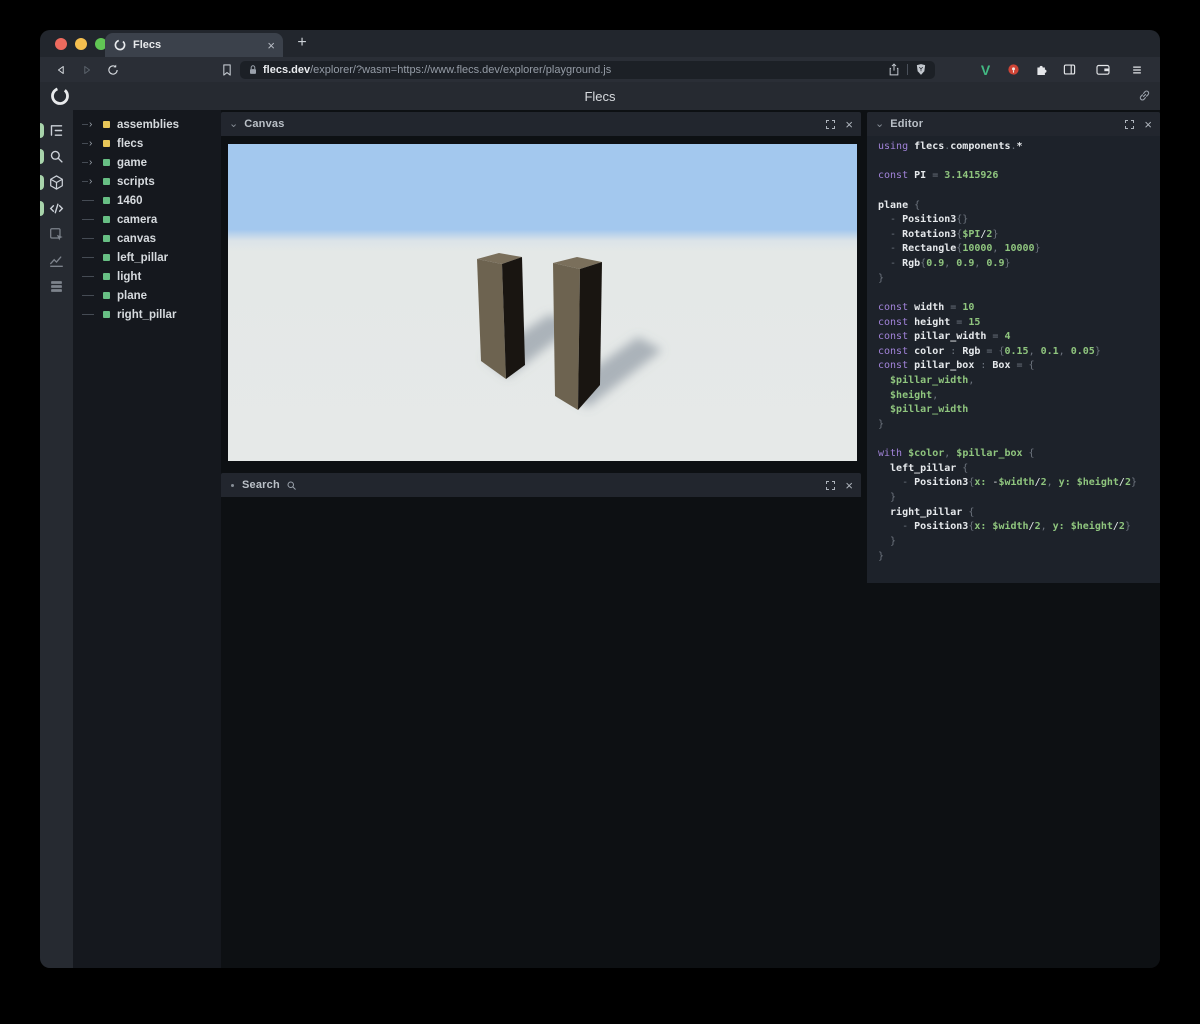 The width and height of the screenshot is (1200, 1024). What do you see at coordinates (106, 295) in the screenshot?
I see `entity-kind-square-icon` at bounding box center [106, 295].